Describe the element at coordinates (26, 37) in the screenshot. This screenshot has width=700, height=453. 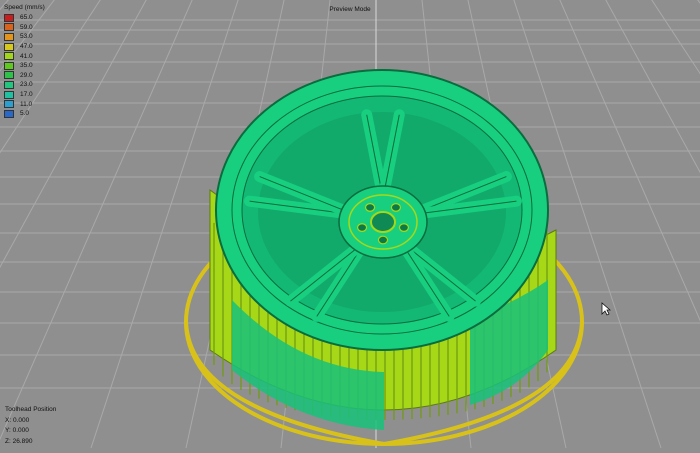
I see `legend-value: 53.0` at that location.